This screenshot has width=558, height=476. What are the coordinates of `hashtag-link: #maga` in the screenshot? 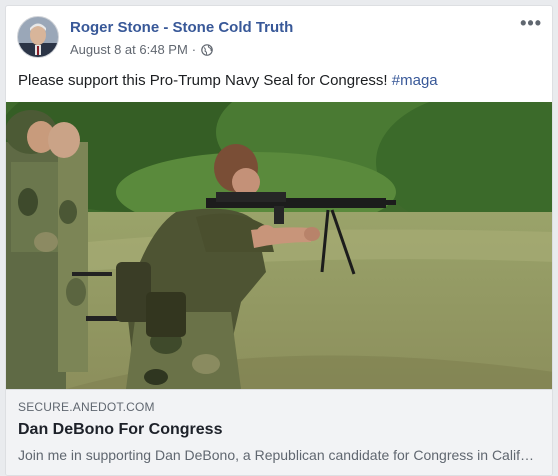 It's located at (415, 80).